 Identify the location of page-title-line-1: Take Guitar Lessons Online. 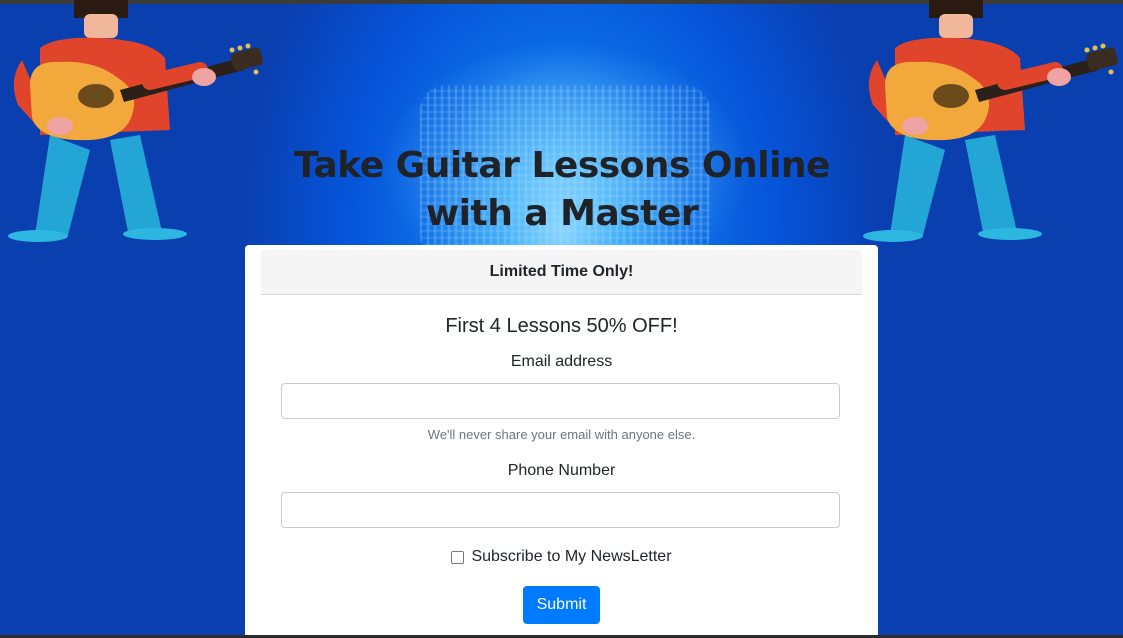
(562, 165).